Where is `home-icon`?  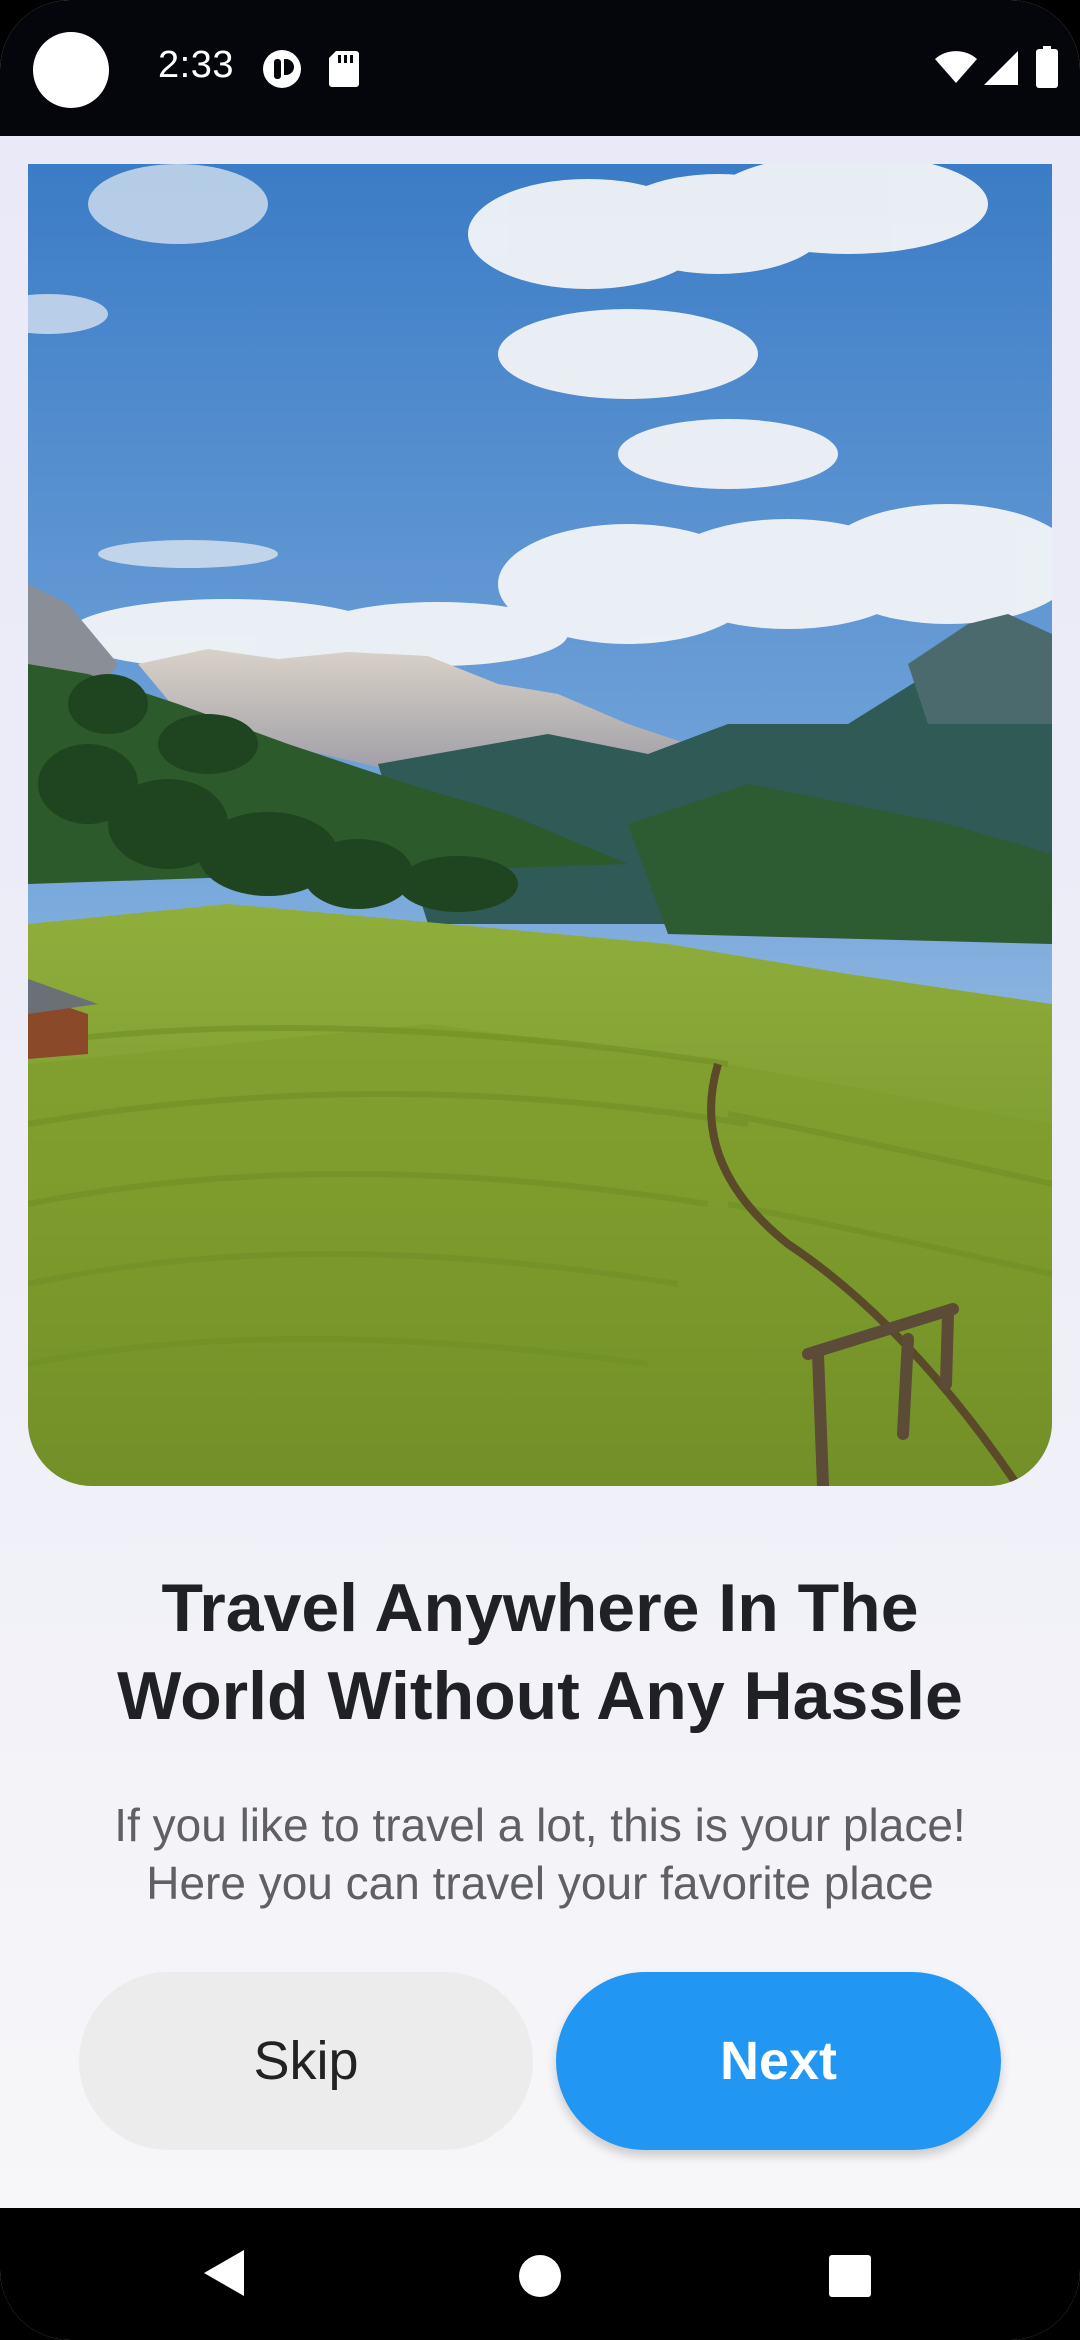 home-icon is located at coordinates (540, 2276).